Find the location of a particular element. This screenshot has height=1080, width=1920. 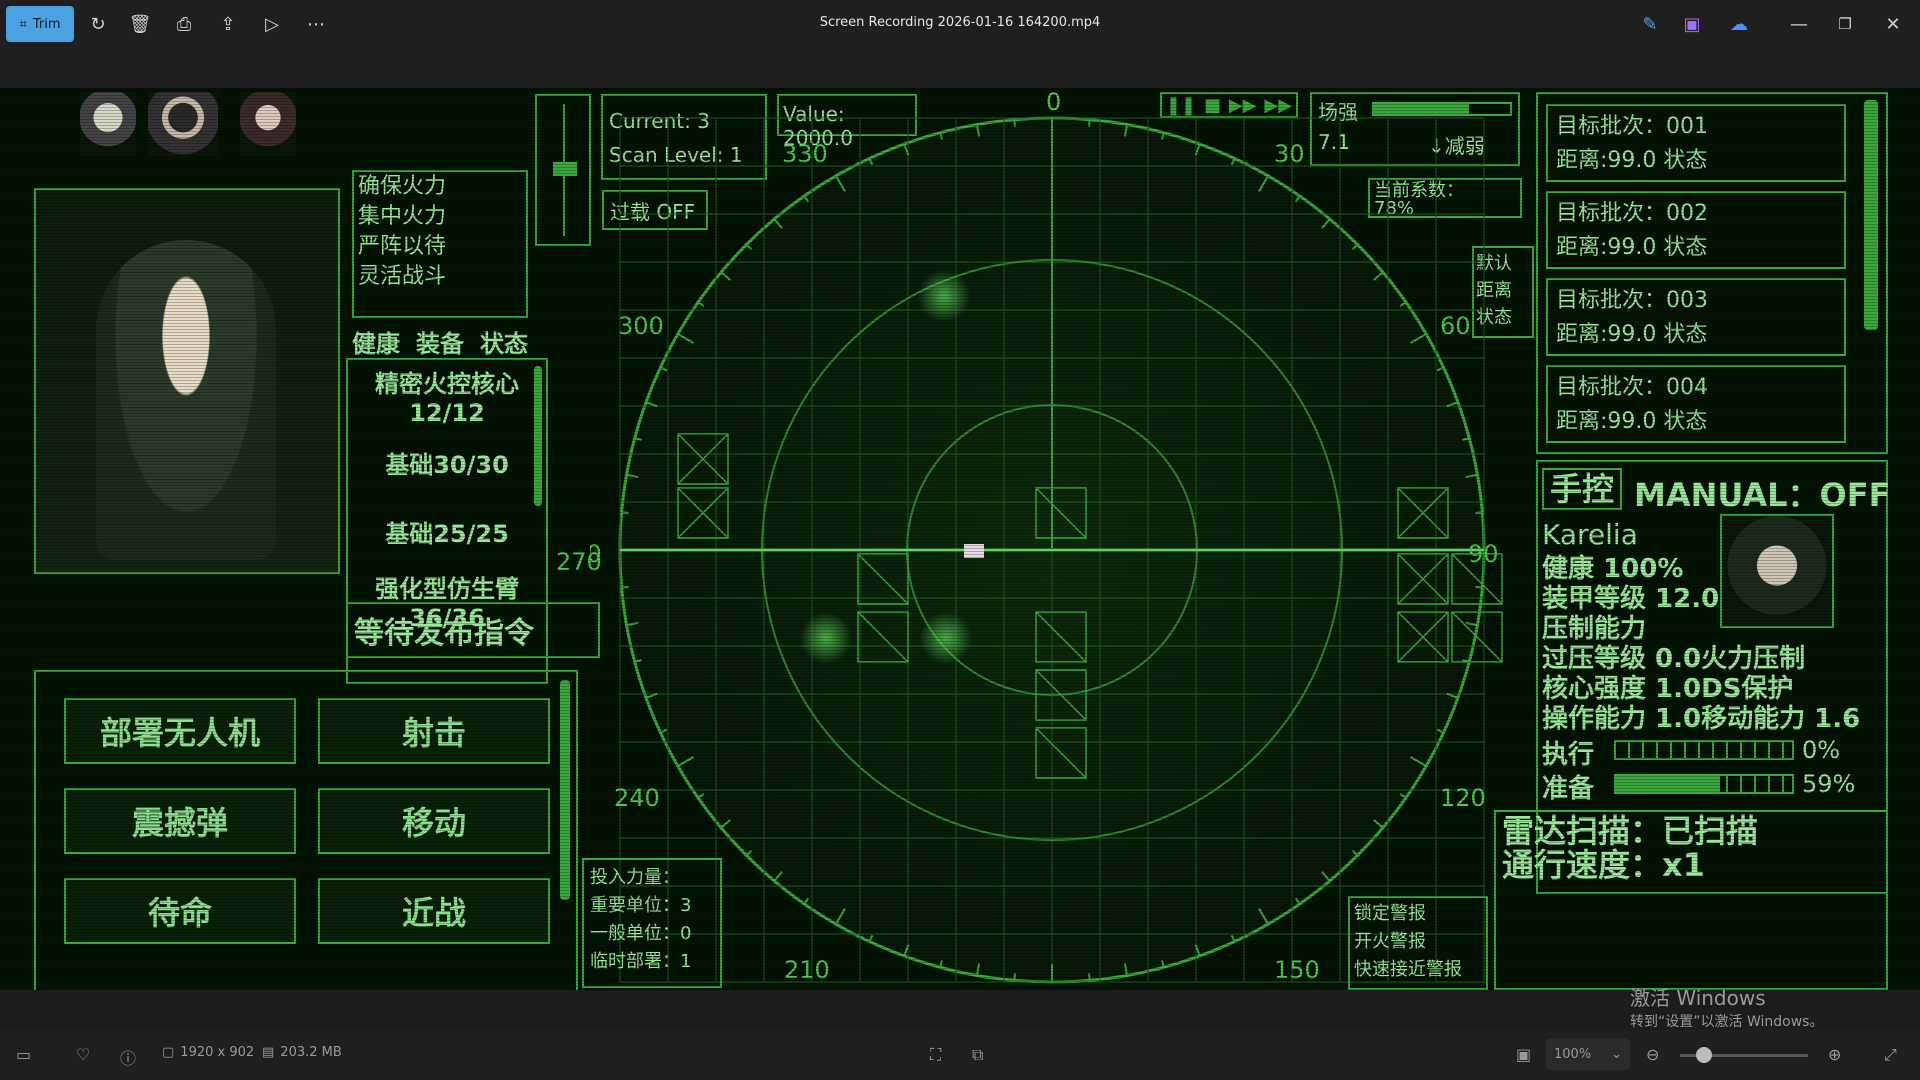

file-size-info: ▤ 203.2 MB is located at coordinates (302, 1052).